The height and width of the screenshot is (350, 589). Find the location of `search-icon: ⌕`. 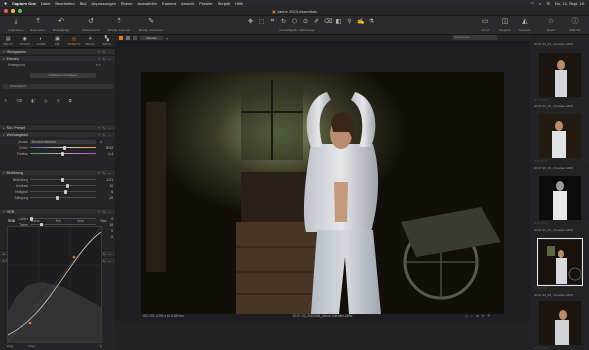

search-icon: ⌕ is located at coordinates (540, 3).